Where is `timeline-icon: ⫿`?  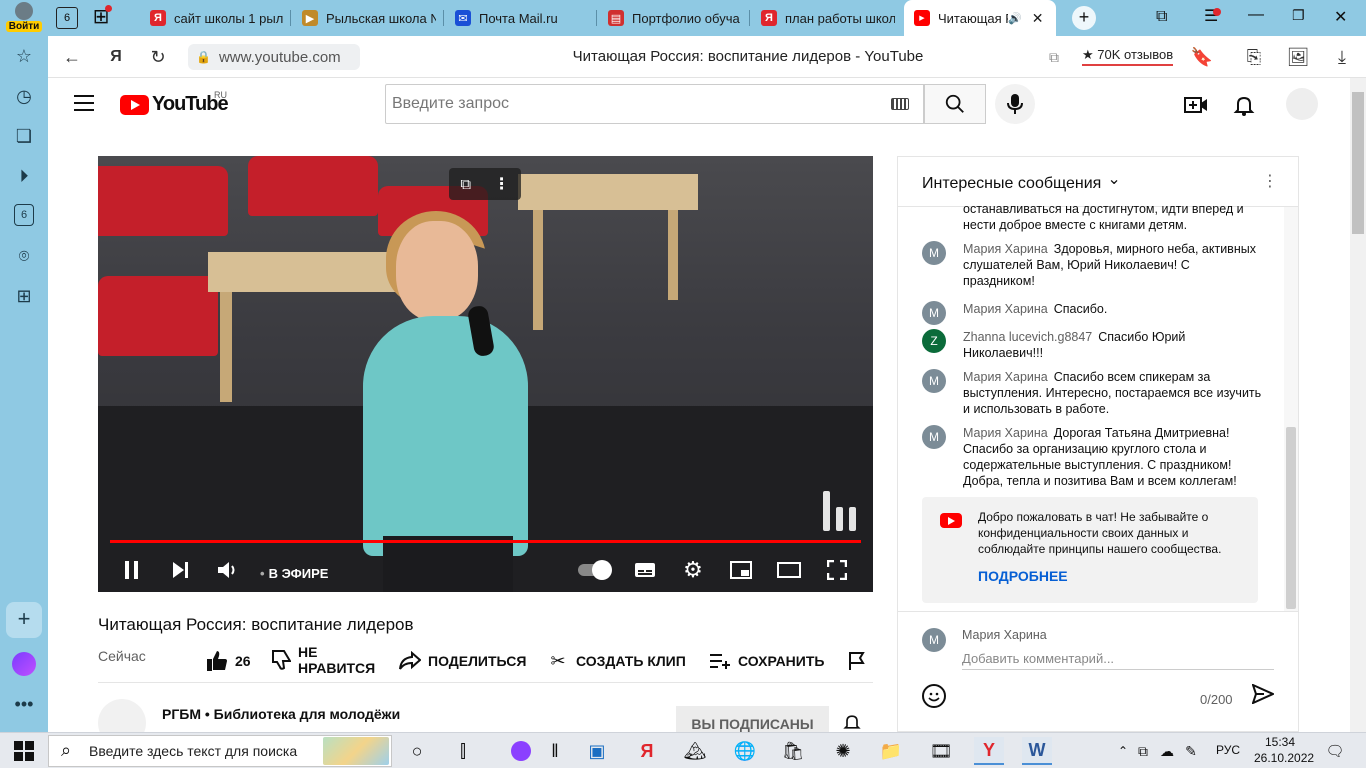 timeline-icon: ⫿ is located at coordinates (463, 751).